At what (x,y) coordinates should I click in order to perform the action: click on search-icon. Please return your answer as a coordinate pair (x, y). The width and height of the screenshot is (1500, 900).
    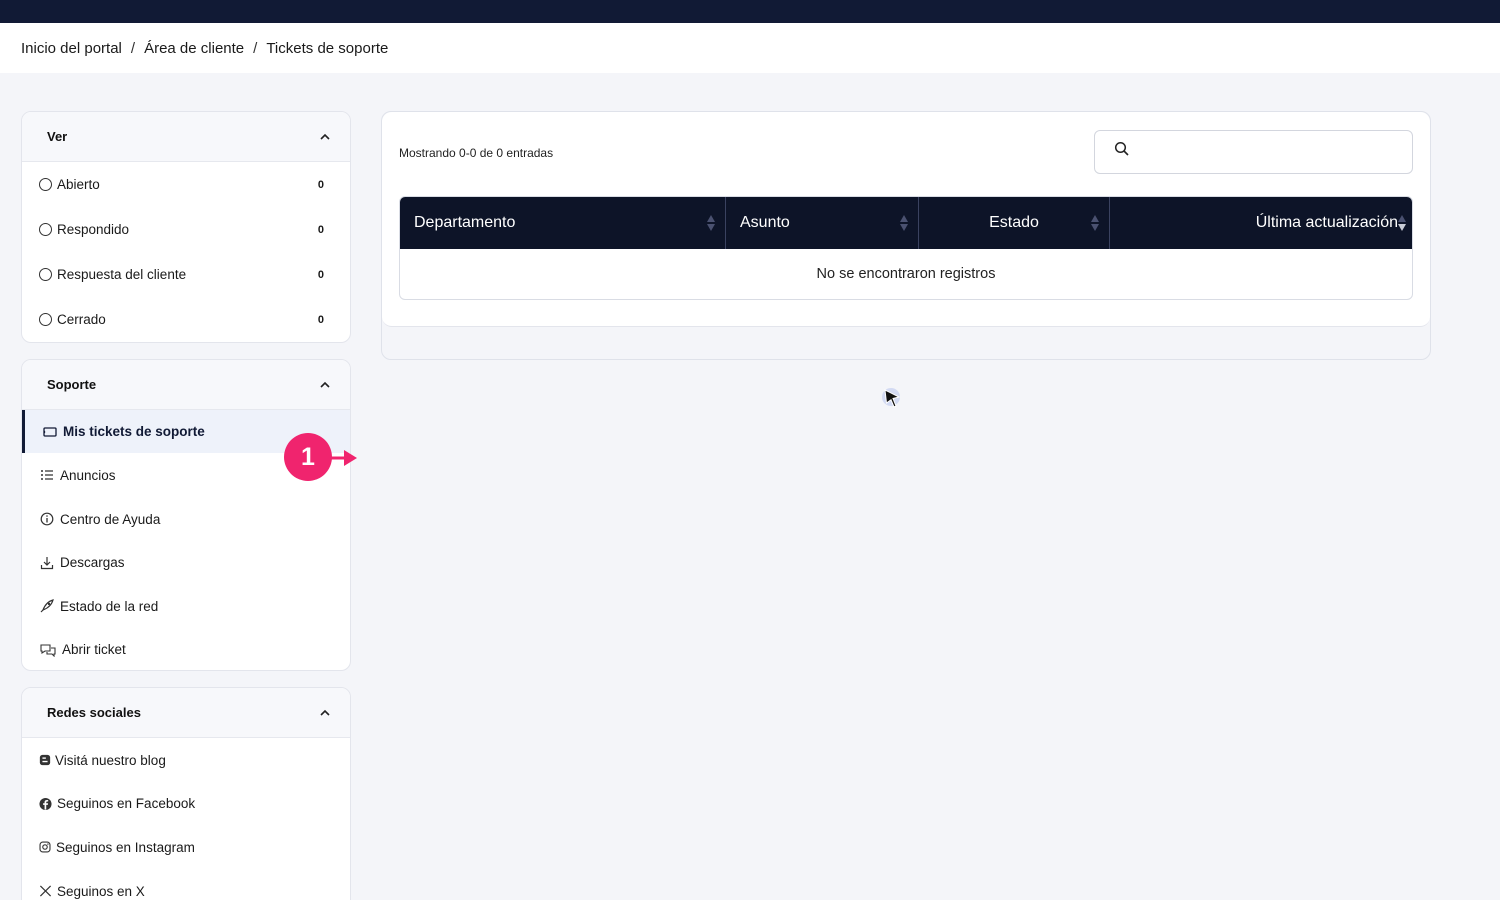
    Looking at the image, I should click on (1121, 148).